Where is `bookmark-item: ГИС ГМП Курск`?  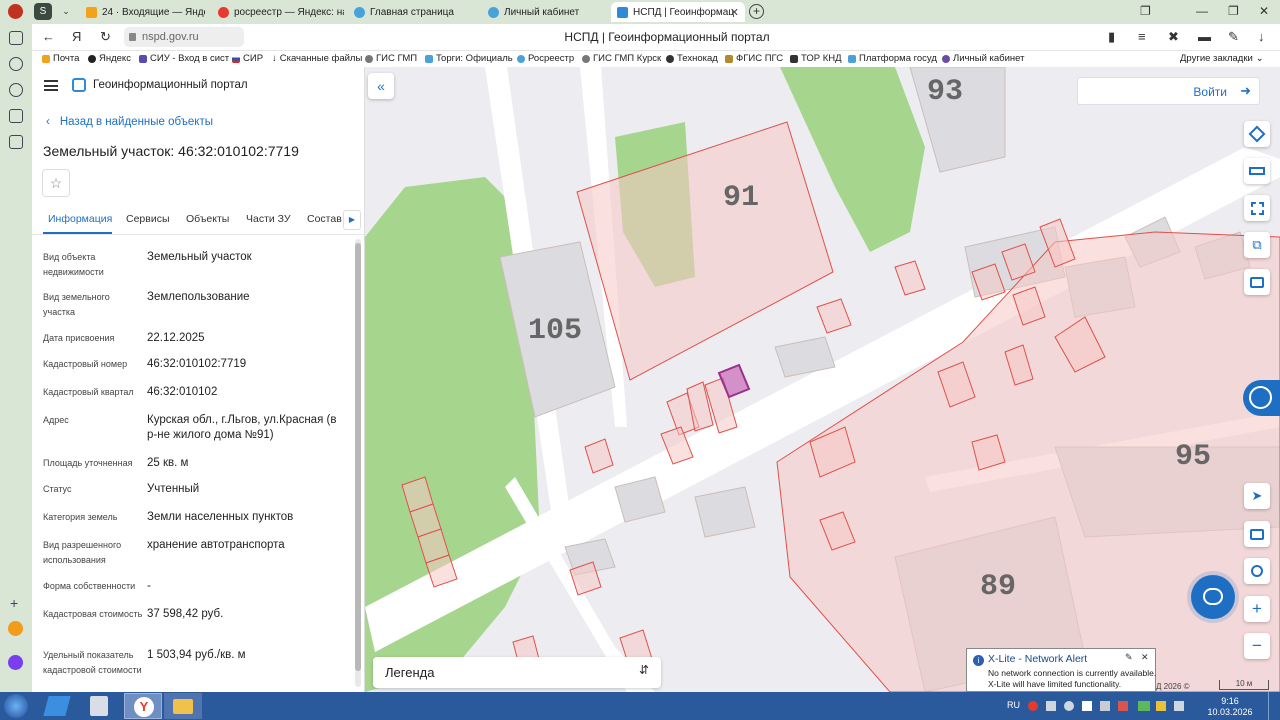
bookmark-item: ГИС ГМП Курск is located at coordinates (621, 58).